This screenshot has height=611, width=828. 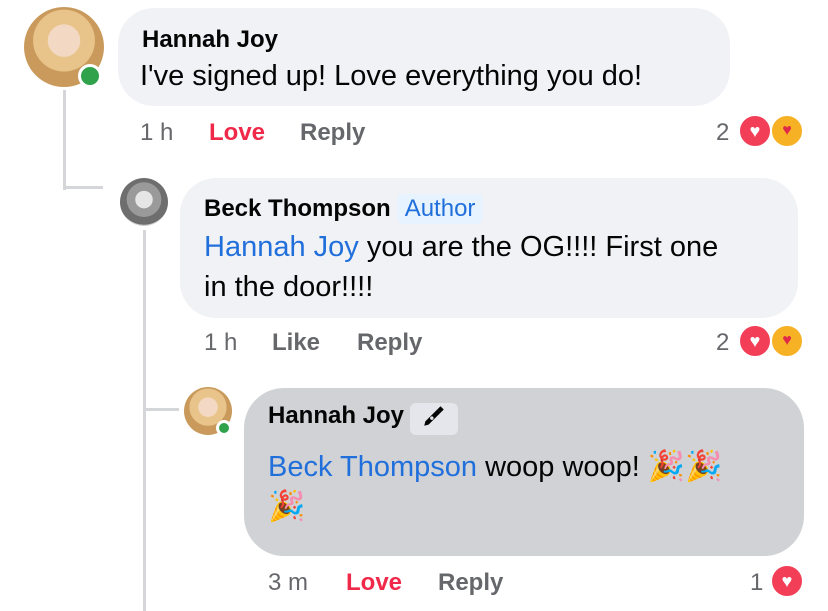 I want to click on author-badge: Author, so click(x=440, y=209).